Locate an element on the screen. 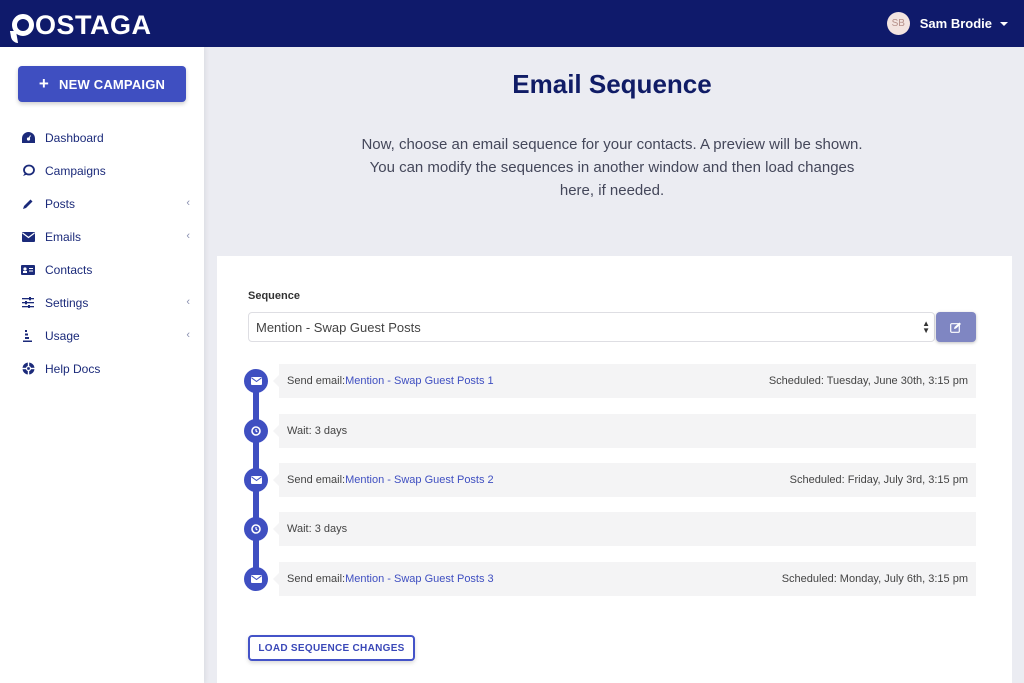 The width and height of the screenshot is (1024, 683). step-scheduled: Scheduled: Monday, July 6th, 3:15 pm is located at coordinates (874, 579).